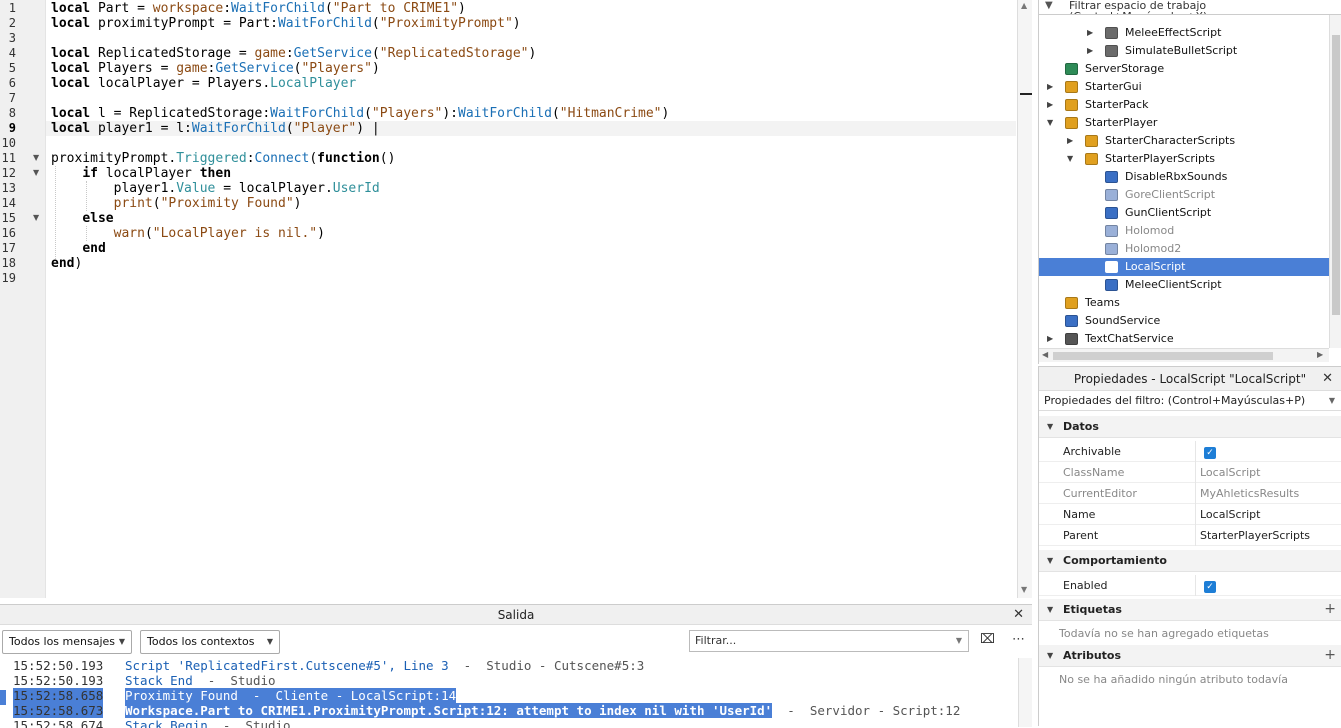 The image size is (1341, 728). Describe the element at coordinates (1190, 427) in the screenshot. I see `section-datos: ▼ Datos` at that location.